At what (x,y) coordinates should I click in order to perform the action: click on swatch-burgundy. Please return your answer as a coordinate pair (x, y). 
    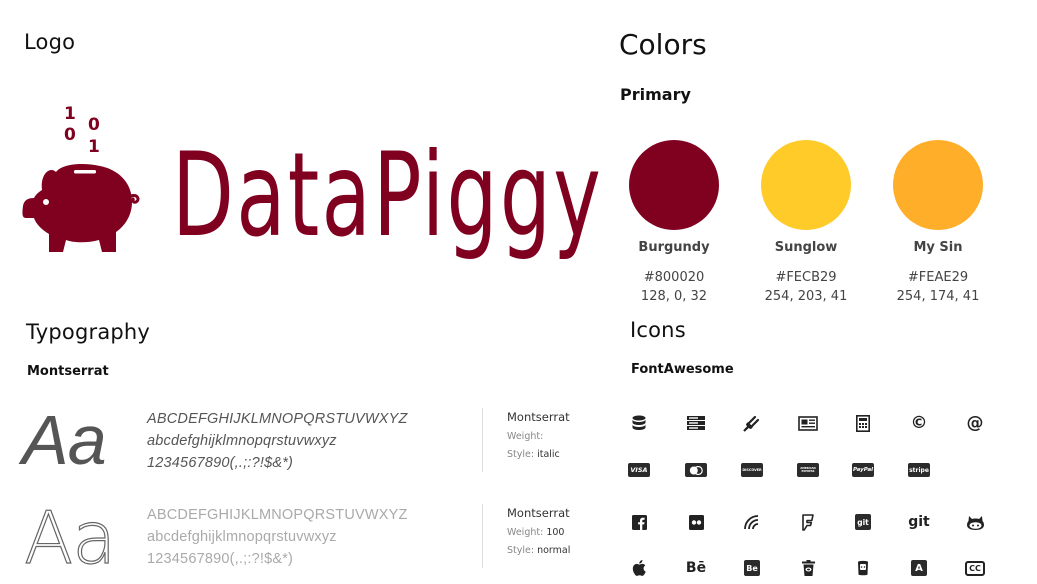
    Looking at the image, I should click on (674, 185).